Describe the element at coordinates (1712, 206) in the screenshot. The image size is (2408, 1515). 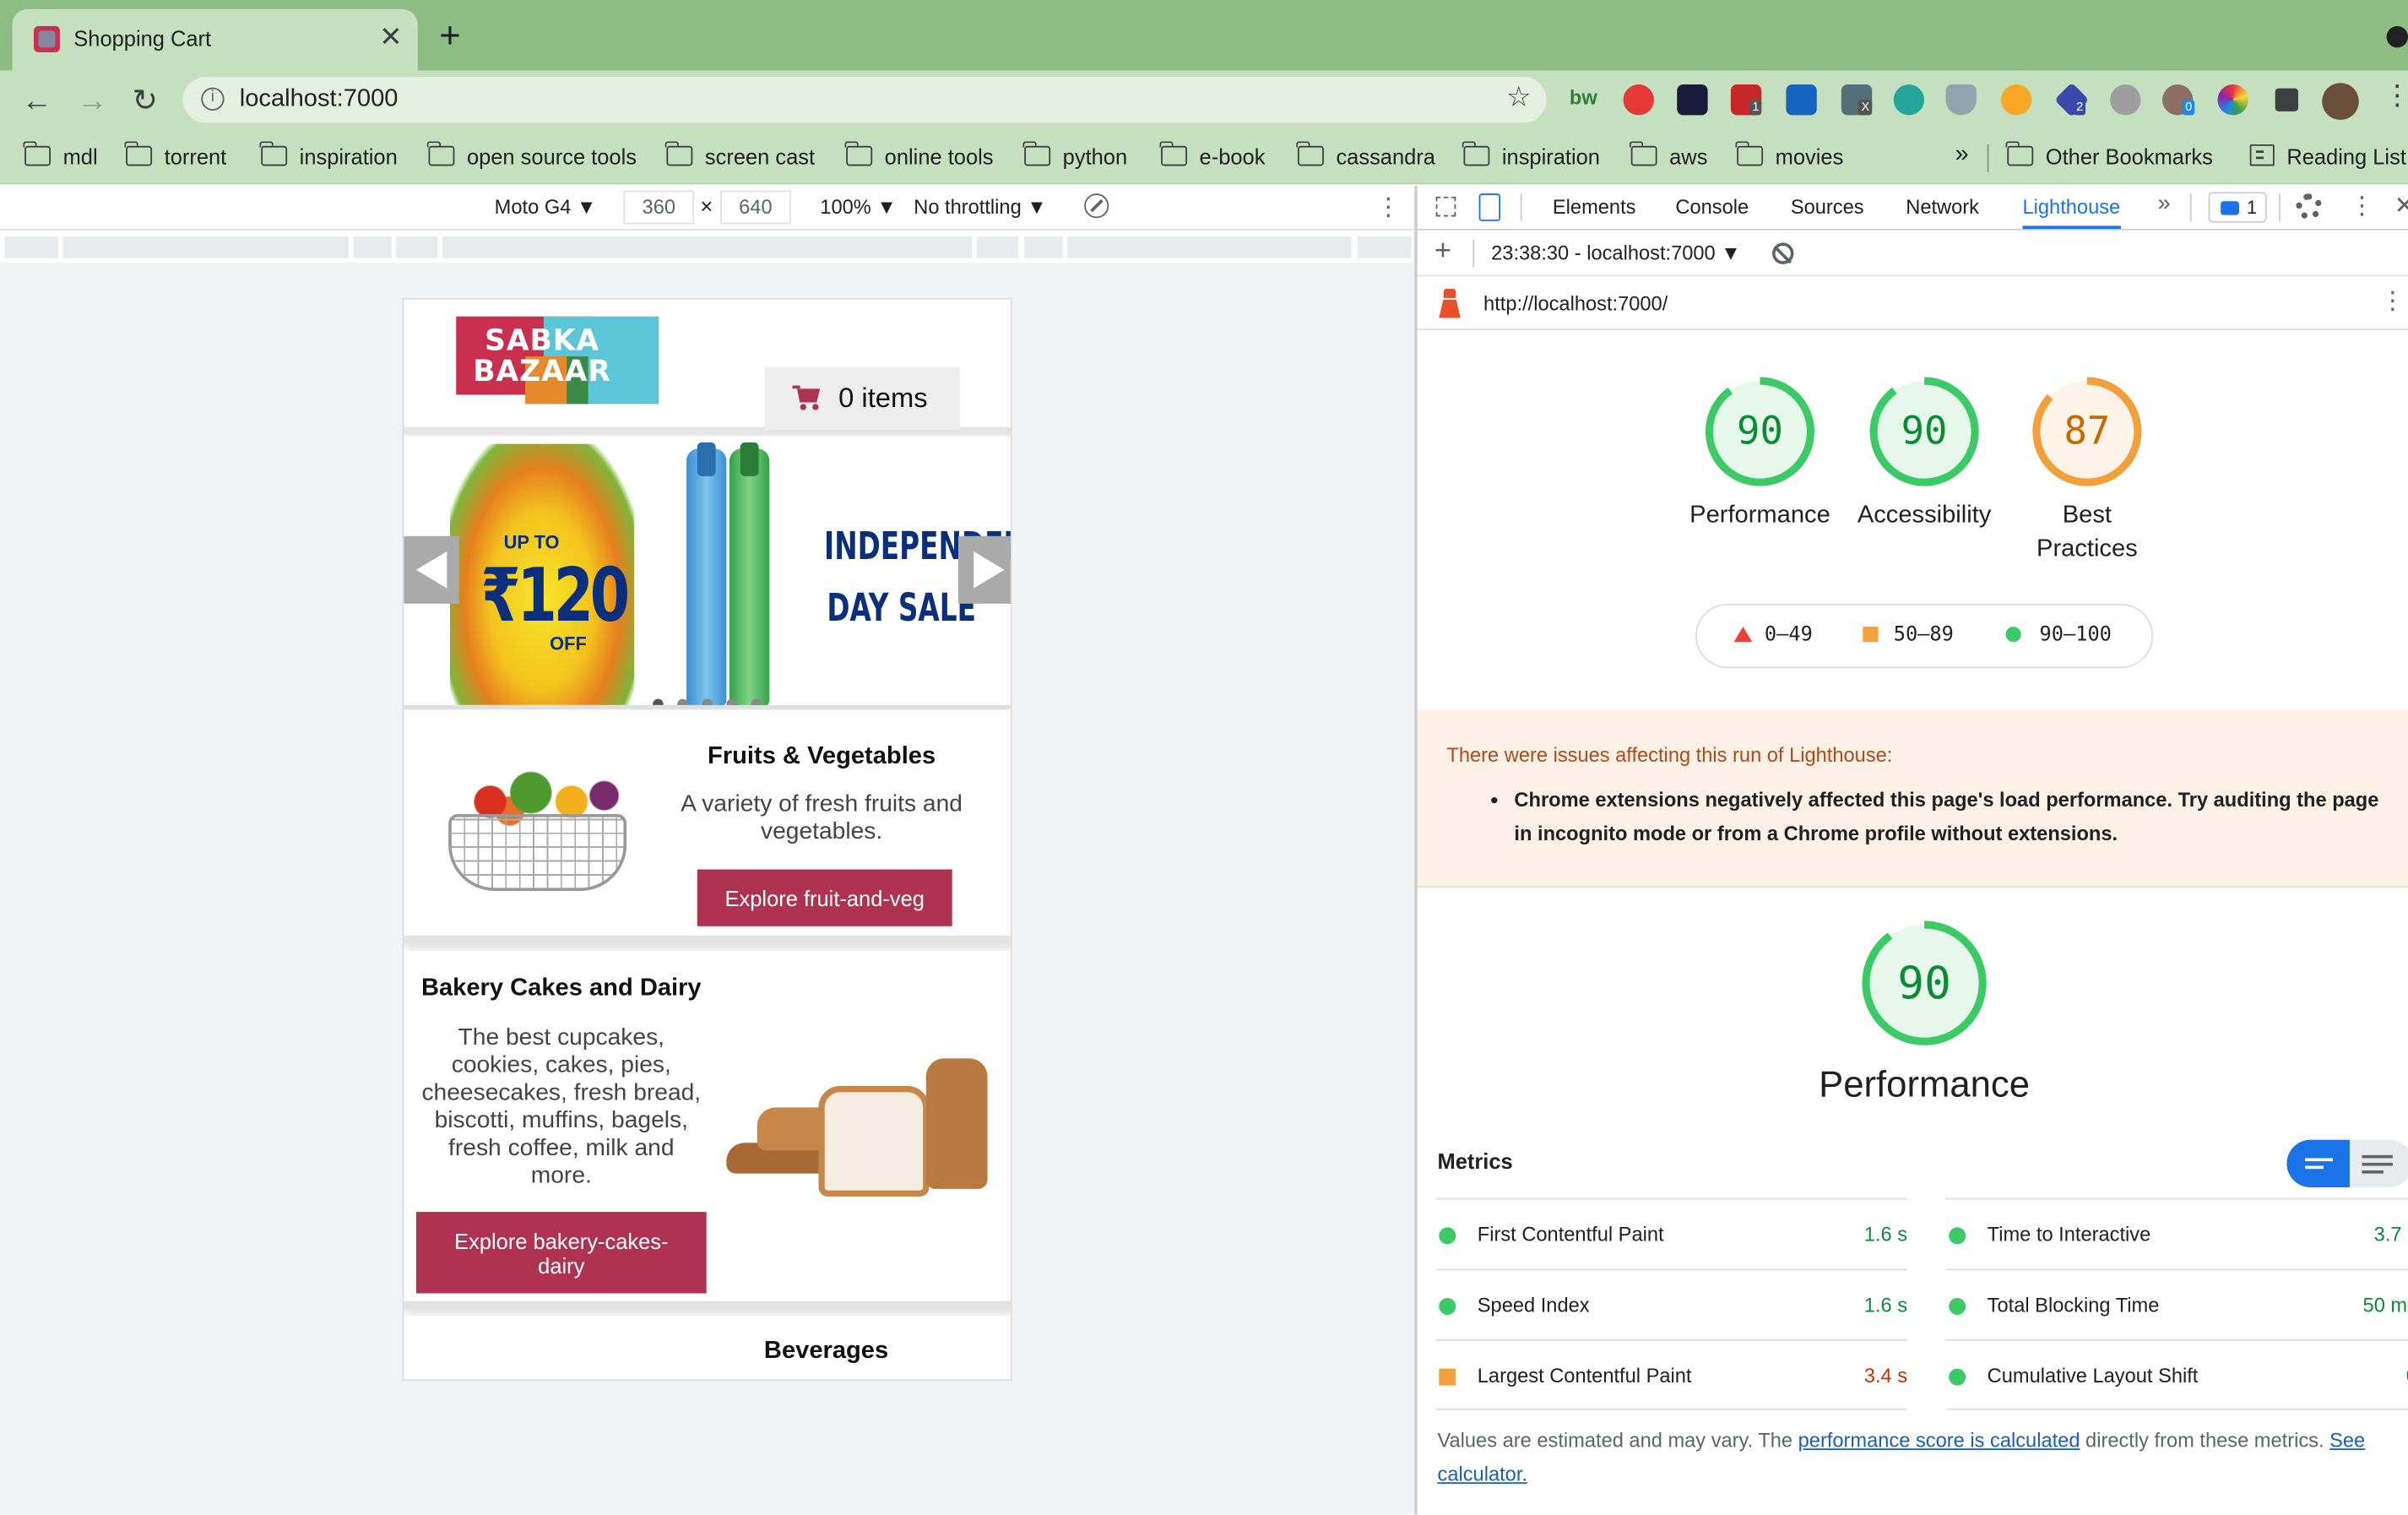
I see `tab-console: Console` at that location.